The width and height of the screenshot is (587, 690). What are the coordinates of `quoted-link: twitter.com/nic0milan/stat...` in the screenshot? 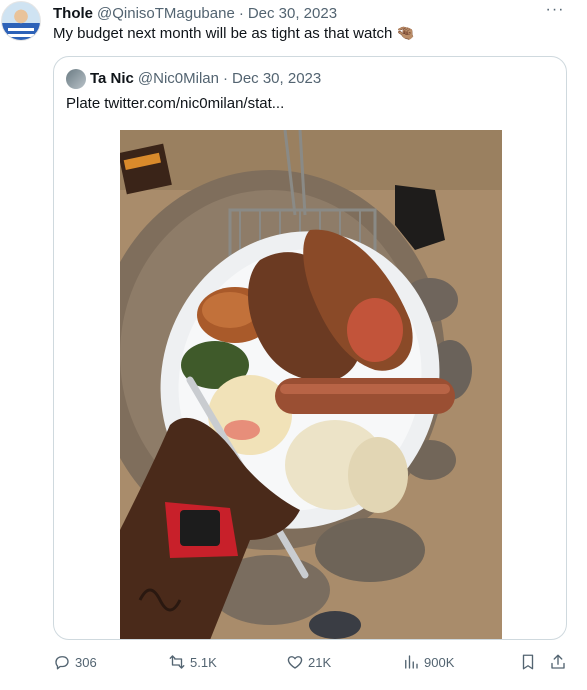 It's located at (194, 103).